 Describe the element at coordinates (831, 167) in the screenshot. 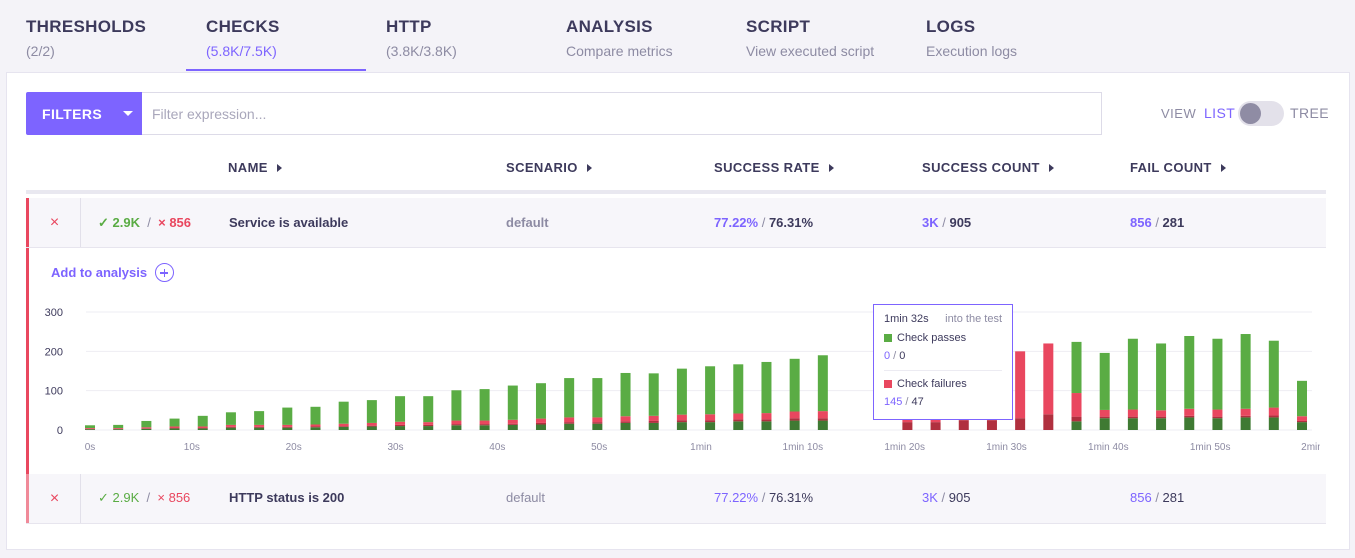

I see `sort-arrow-icon` at that location.